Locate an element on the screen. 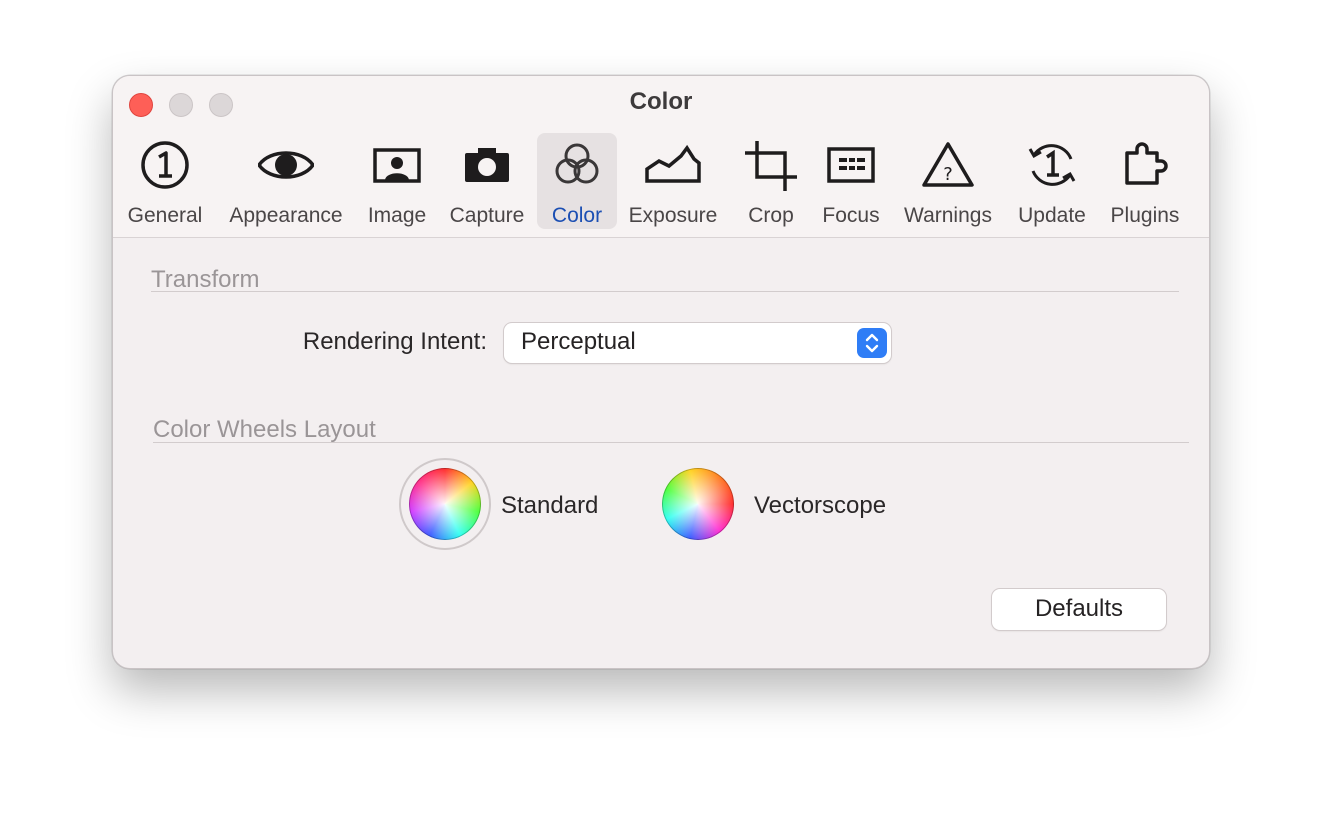 Image resolution: width=1320 pixels, height=816 pixels. popup-stepper is located at coordinates (872, 343).